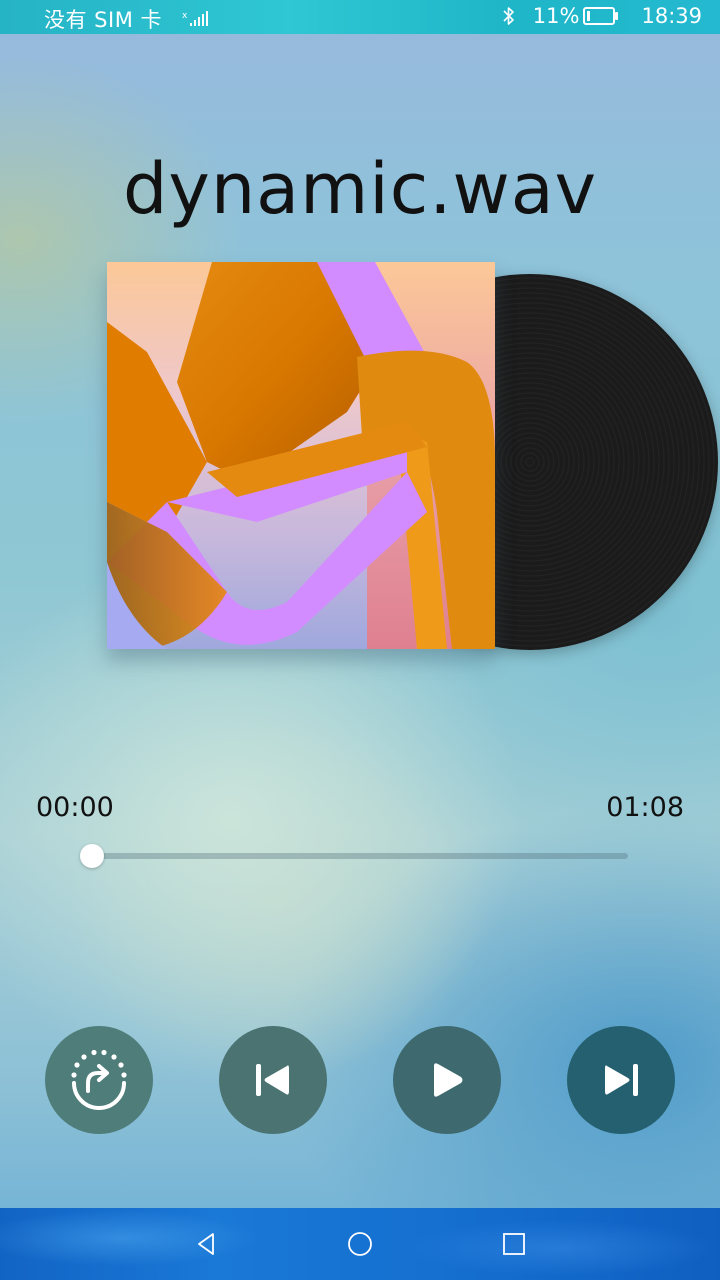  What do you see at coordinates (92, 856) in the screenshot?
I see `seek-thumb` at bounding box center [92, 856].